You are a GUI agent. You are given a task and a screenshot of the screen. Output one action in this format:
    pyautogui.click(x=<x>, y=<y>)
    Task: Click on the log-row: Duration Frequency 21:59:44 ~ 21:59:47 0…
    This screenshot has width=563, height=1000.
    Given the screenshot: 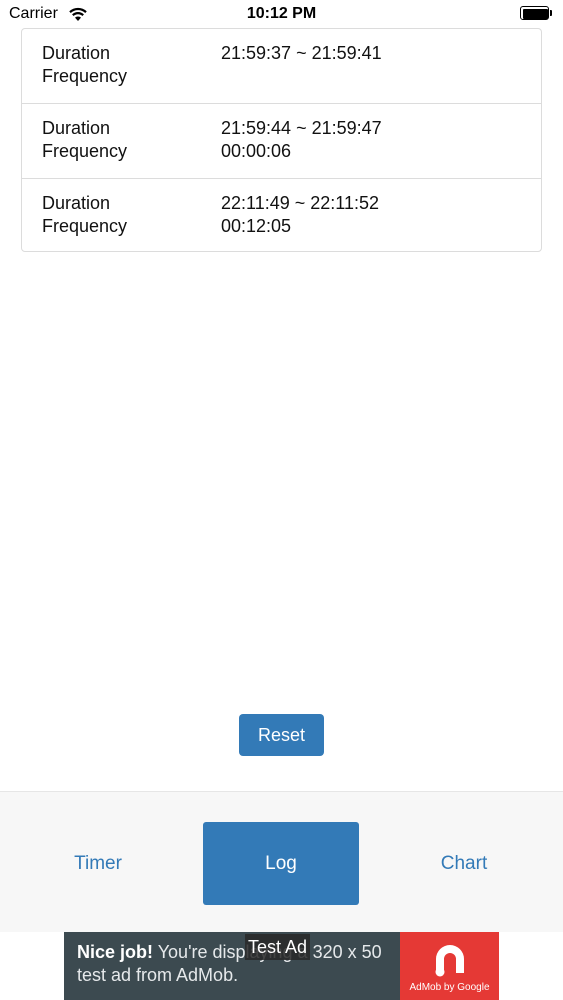 What is the action you would take?
    pyautogui.click(x=281, y=141)
    